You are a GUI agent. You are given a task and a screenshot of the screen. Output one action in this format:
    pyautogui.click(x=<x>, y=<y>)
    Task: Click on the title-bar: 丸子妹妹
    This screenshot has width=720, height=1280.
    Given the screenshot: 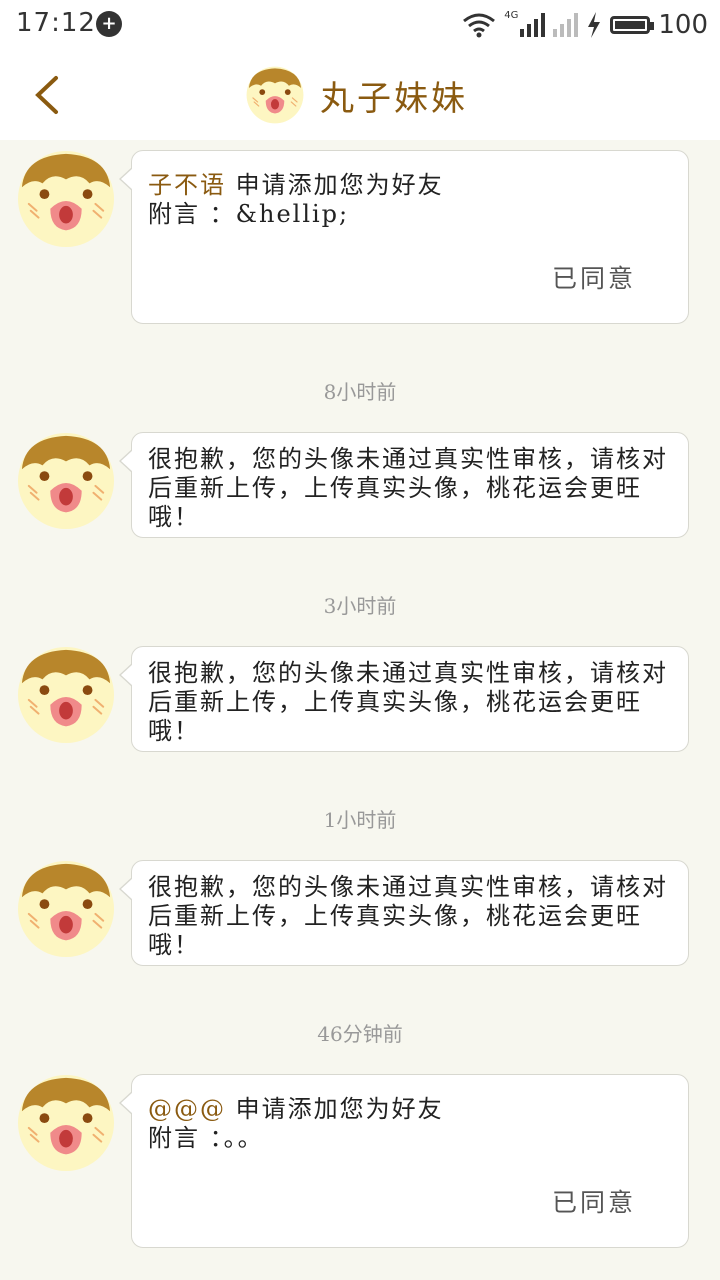 What is the action you would take?
    pyautogui.click(x=360, y=95)
    